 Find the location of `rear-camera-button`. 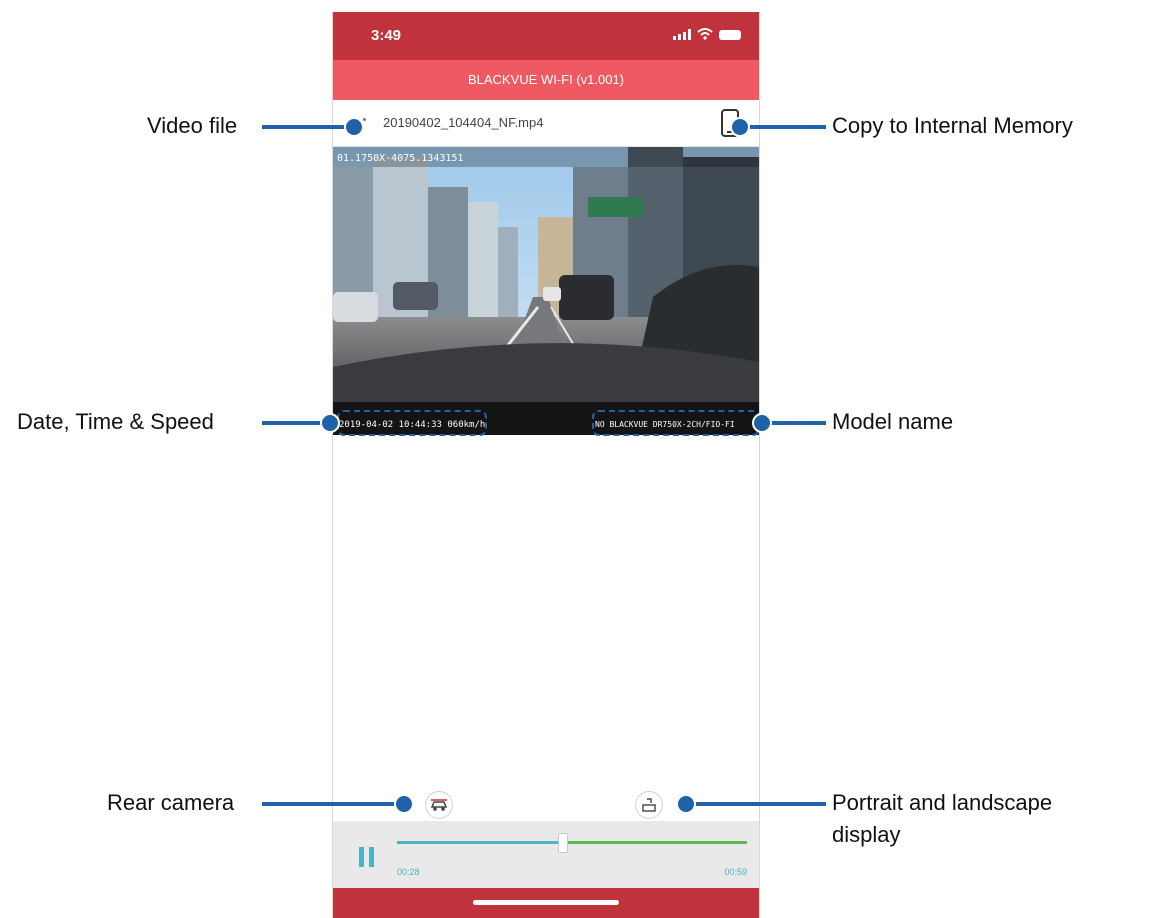

rear-camera-button is located at coordinates (439, 805).